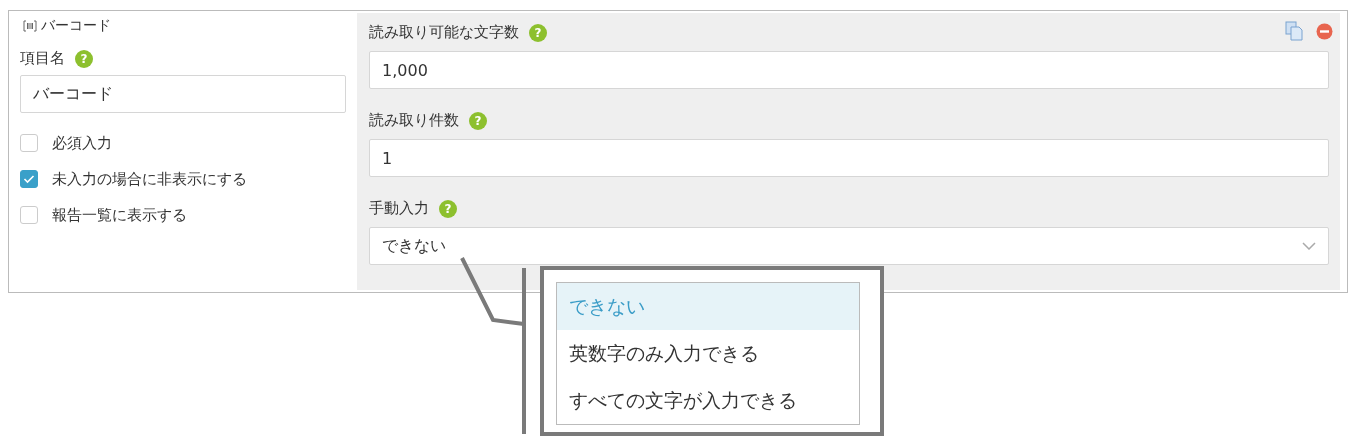 The height and width of the screenshot is (446, 1360). Describe the element at coordinates (399, 208) in the screenshot. I see `setting-label: 手動入力` at that location.